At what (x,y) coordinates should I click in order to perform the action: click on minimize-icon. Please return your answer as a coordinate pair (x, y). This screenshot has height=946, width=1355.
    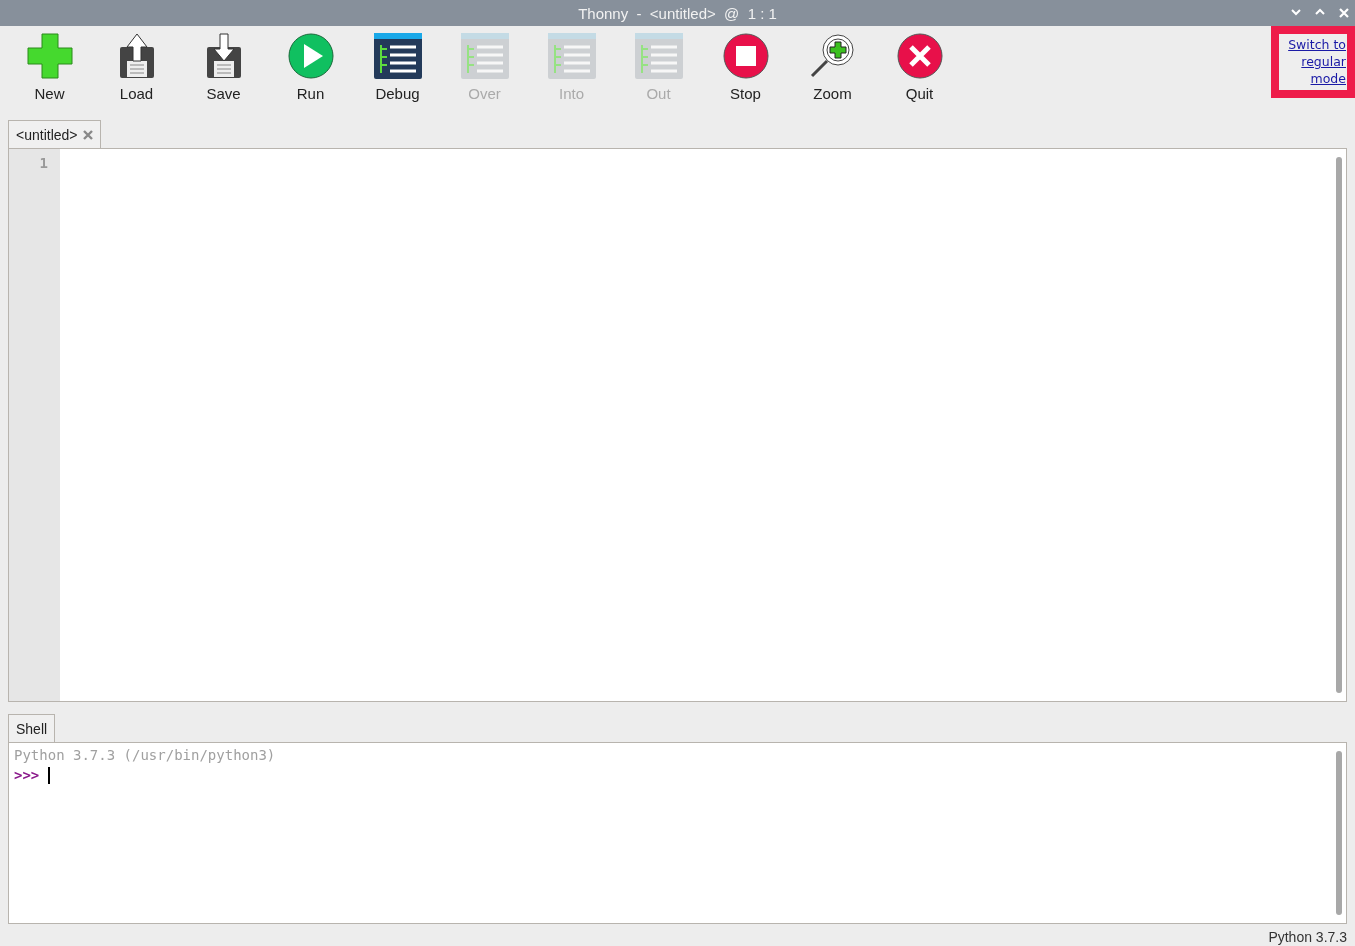
    Looking at the image, I should click on (1296, 12).